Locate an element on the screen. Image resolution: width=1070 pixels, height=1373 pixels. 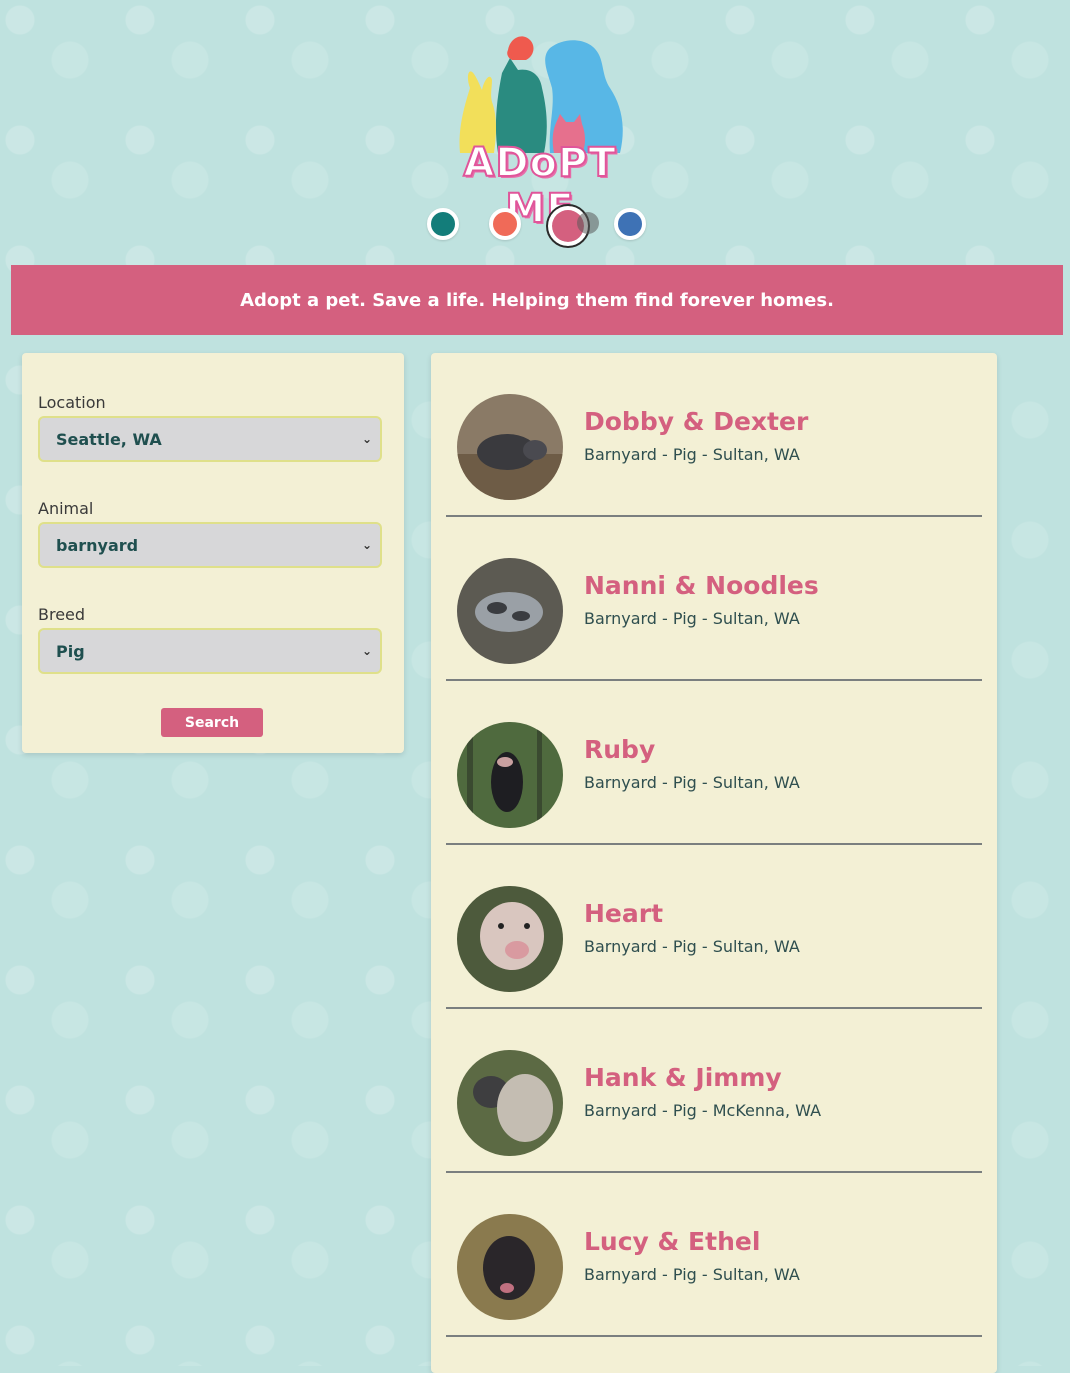
location-field: Location Seattle, WA ⌄ is located at coordinates (210, 427).